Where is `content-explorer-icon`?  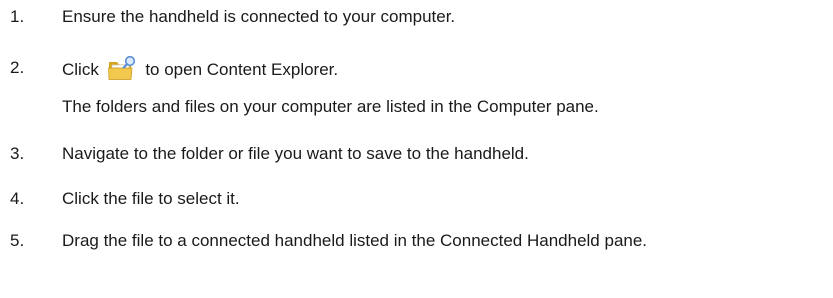 content-explorer-icon is located at coordinates (122, 68).